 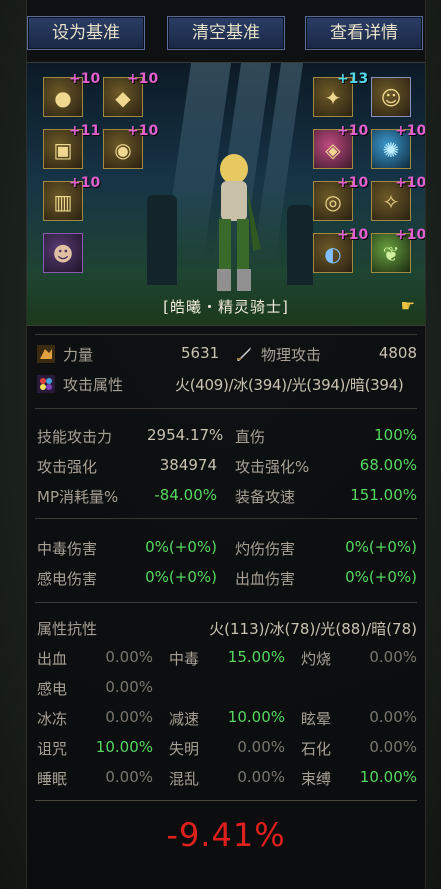 What do you see at coordinates (226, 835) in the screenshot?
I see `total-change-value: -9.41%` at bounding box center [226, 835].